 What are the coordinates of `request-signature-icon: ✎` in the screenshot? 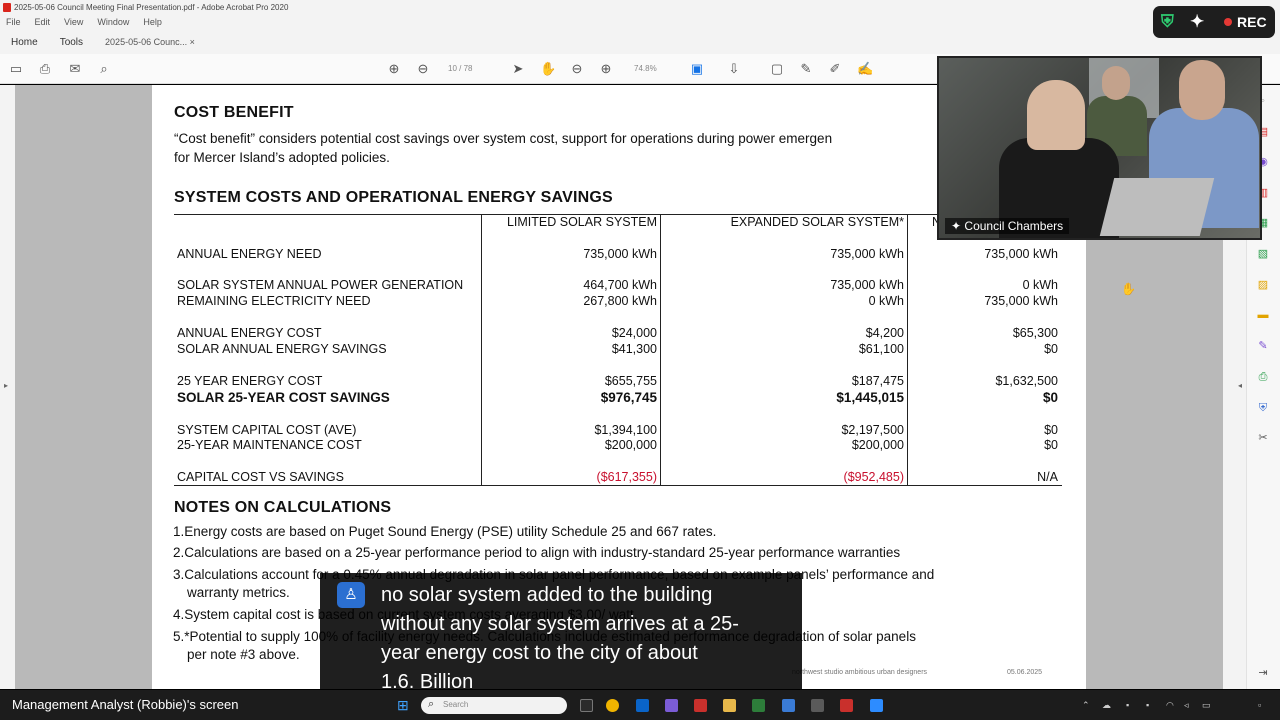 It's located at (1263, 346).